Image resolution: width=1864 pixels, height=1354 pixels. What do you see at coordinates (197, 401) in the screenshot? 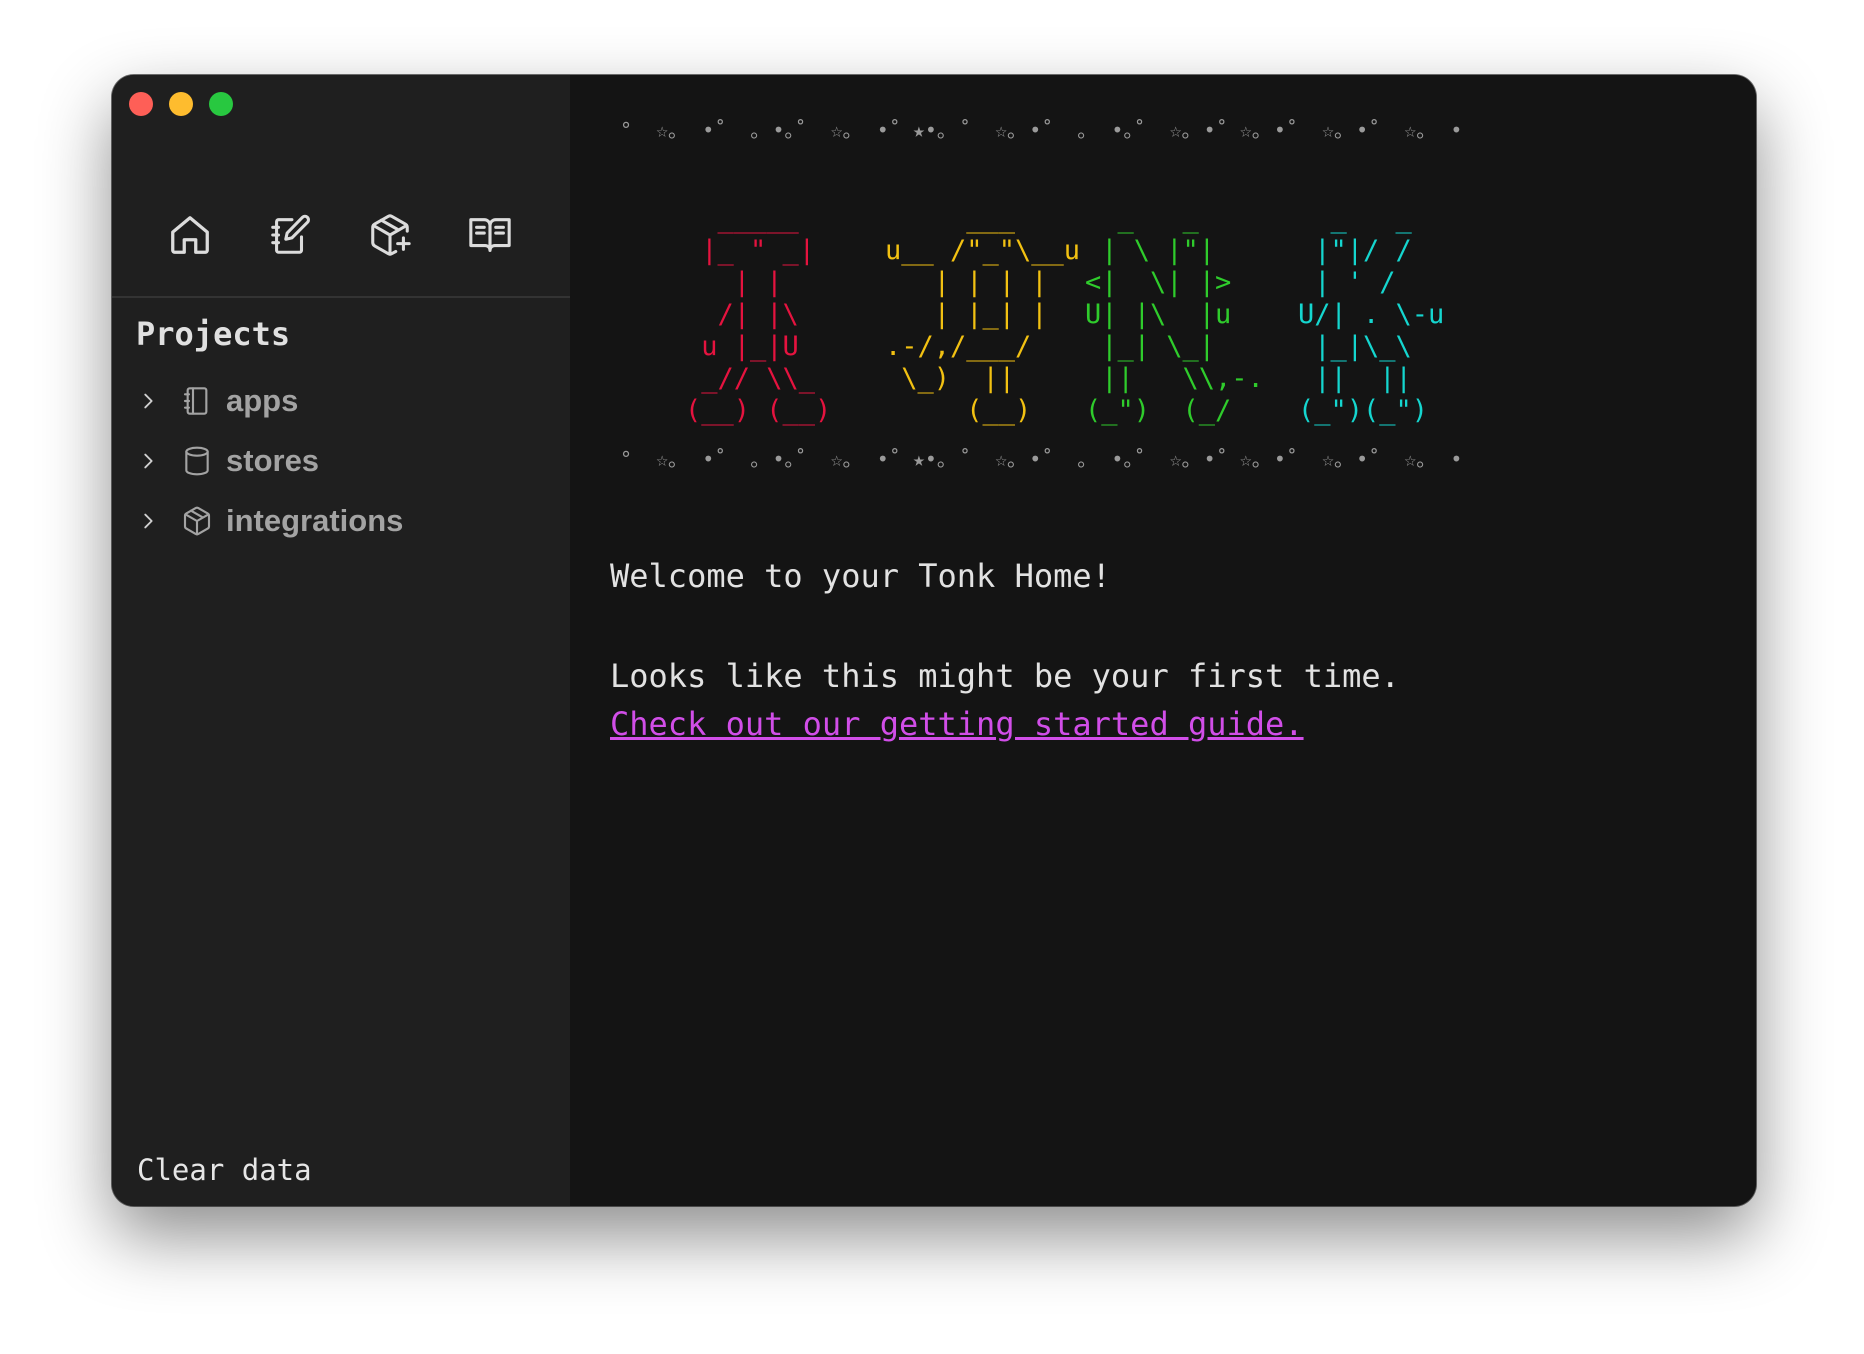
I see `notebook-icon` at bounding box center [197, 401].